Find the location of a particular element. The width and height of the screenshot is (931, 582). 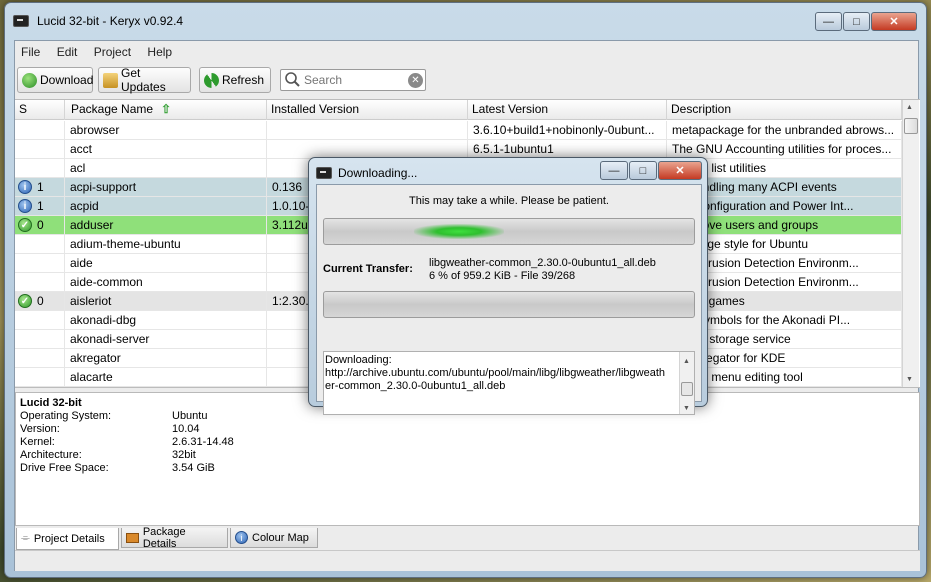

menu-file: File is located at coordinates (30, 52).